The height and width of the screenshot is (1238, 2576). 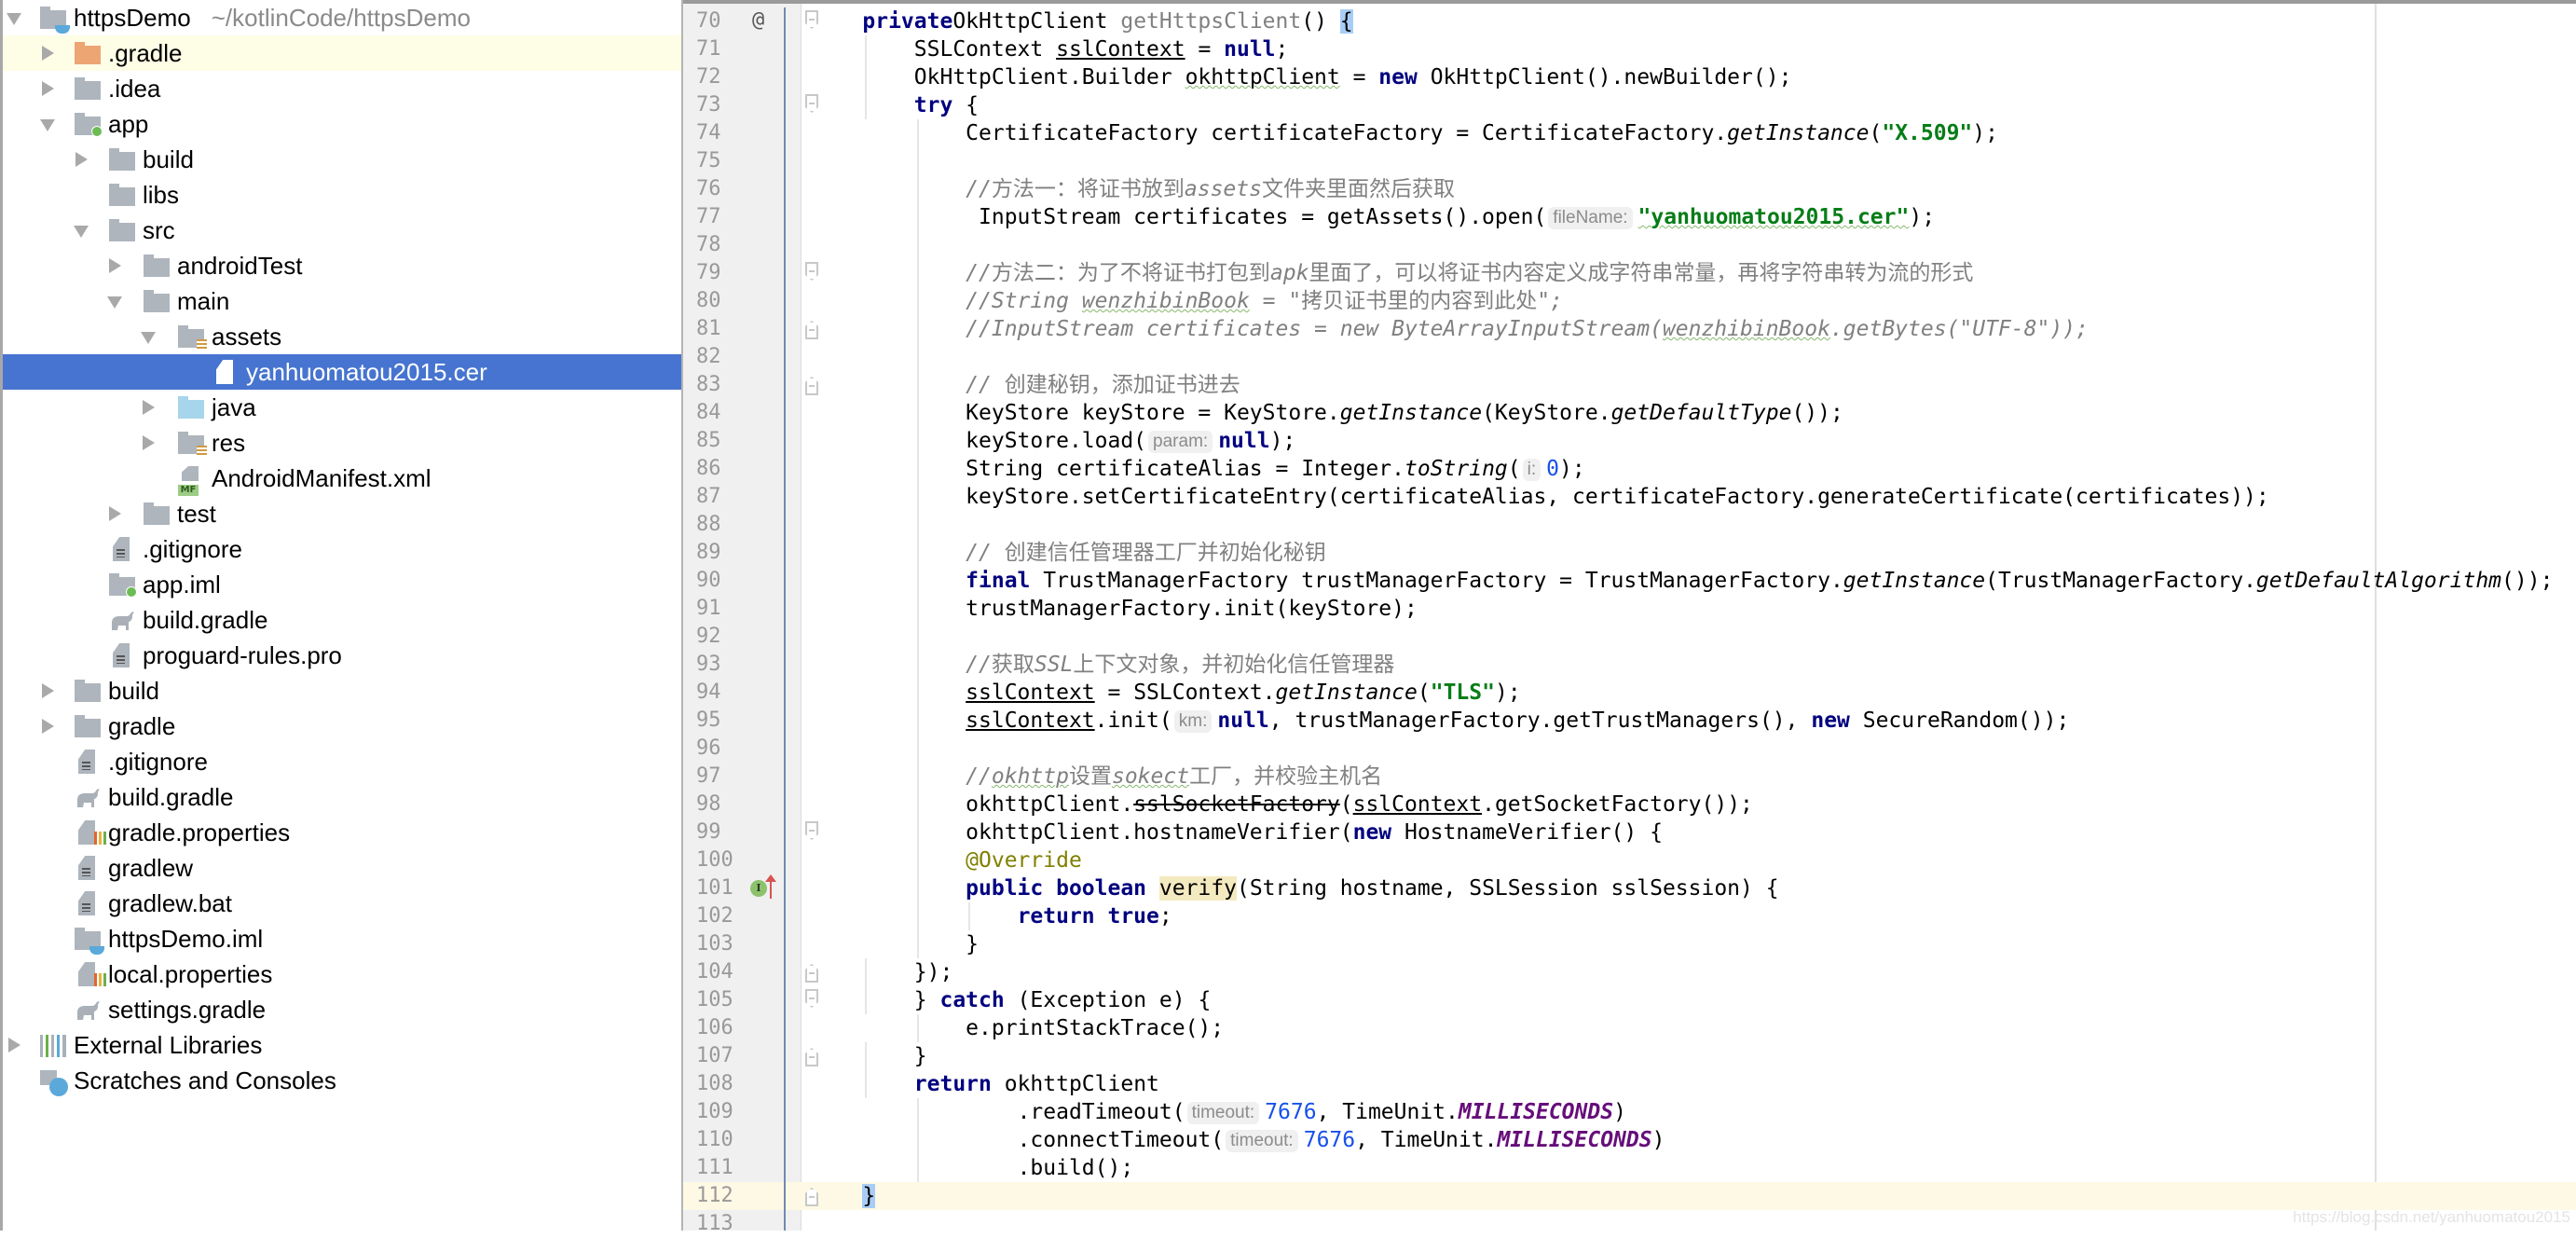 What do you see at coordinates (770, 886) in the screenshot?
I see `go-to-super-arrow-icon` at bounding box center [770, 886].